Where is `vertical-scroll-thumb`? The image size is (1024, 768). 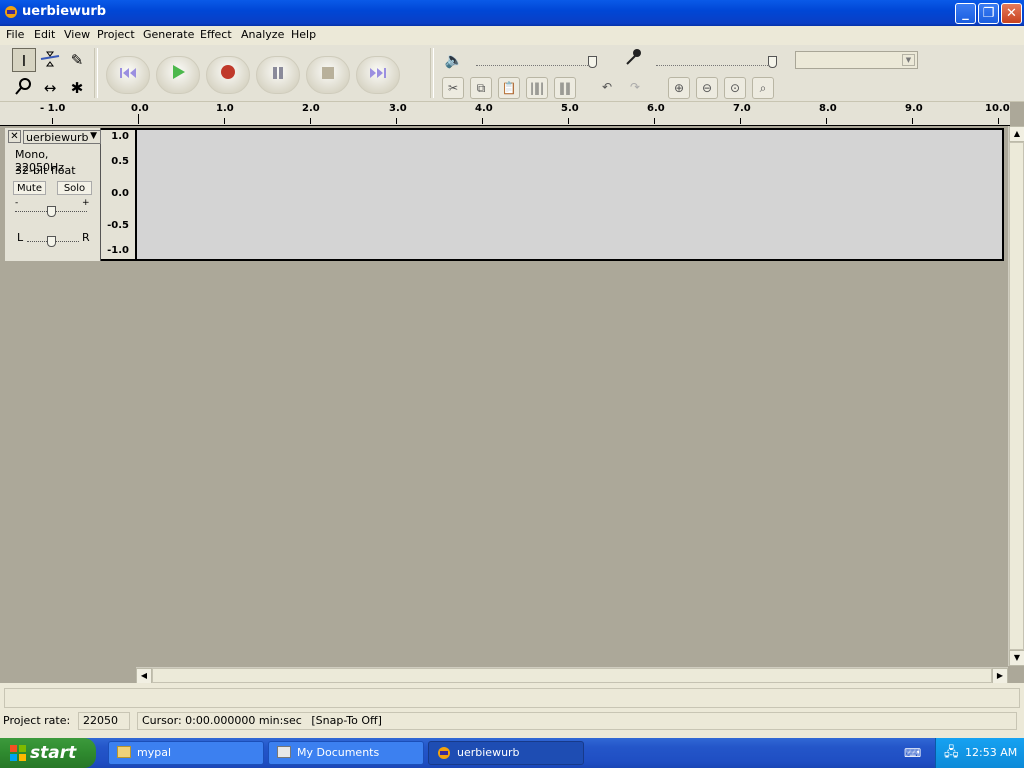
vertical-scroll-thumb is located at coordinates (1016, 396).